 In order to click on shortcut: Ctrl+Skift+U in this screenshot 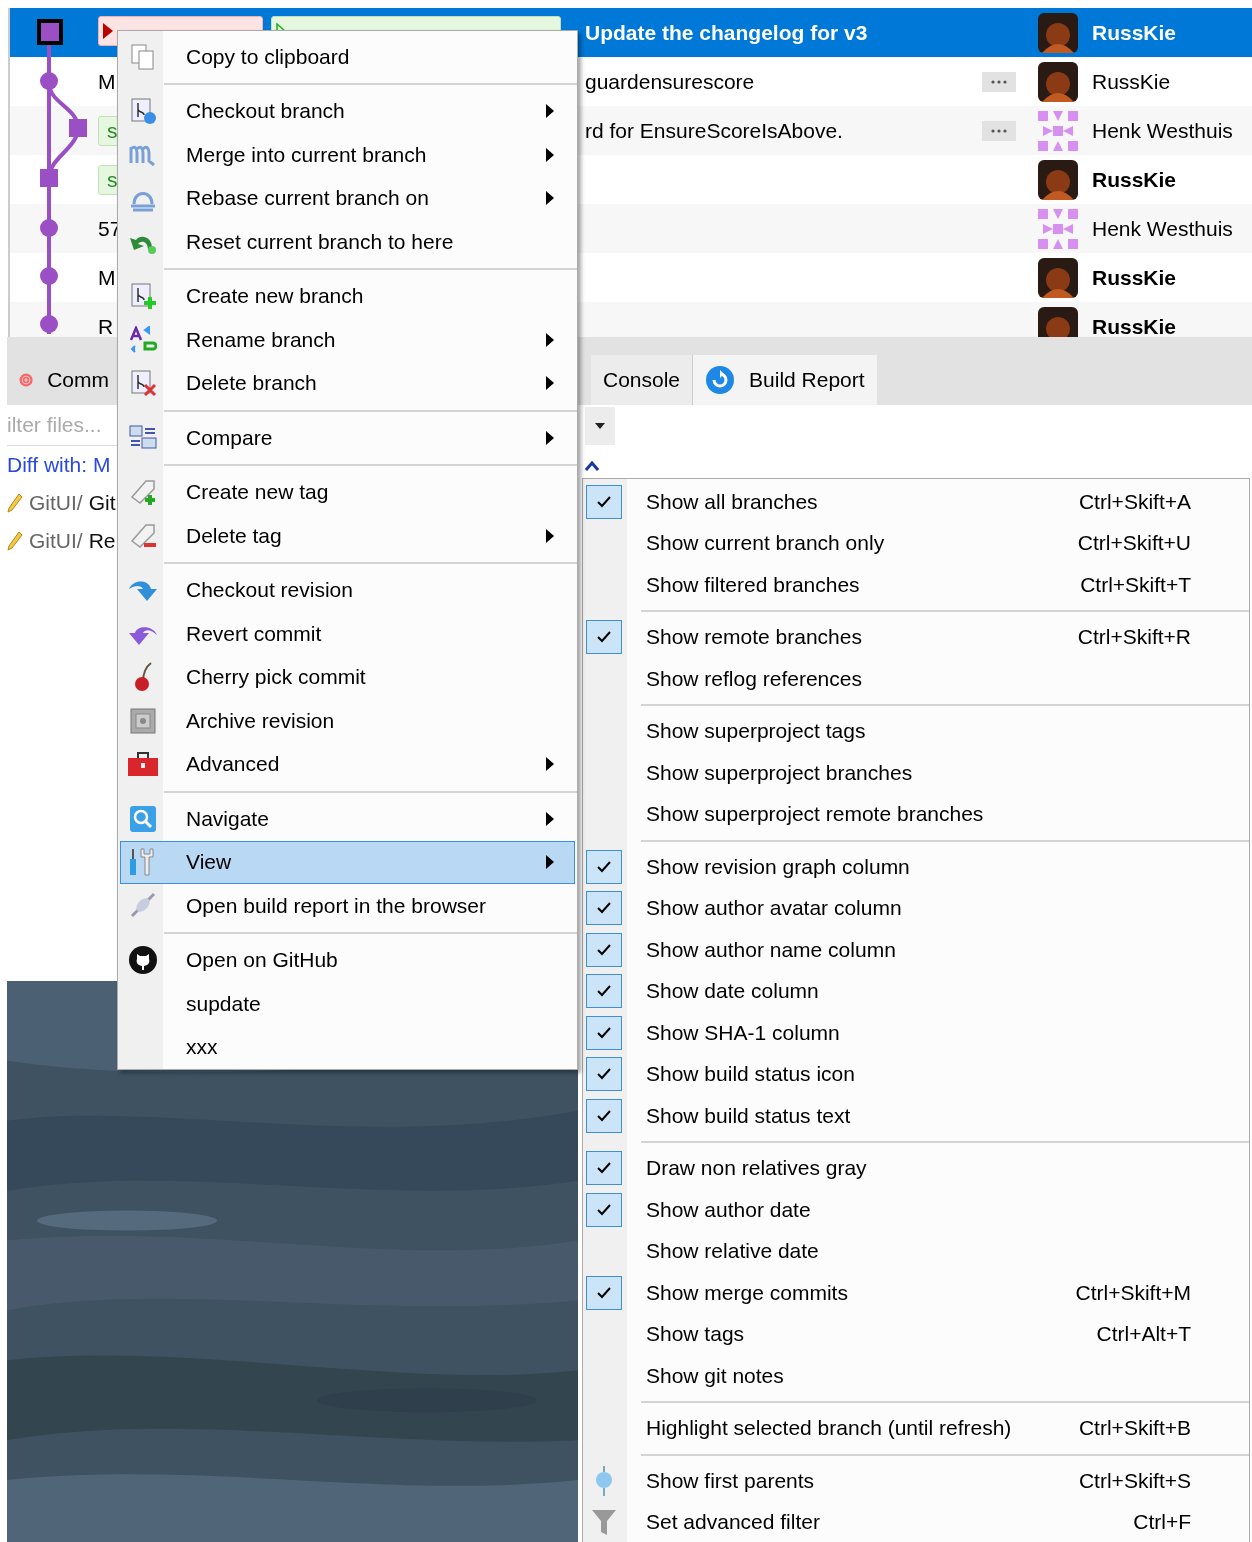, I will do `click(1133, 543)`.